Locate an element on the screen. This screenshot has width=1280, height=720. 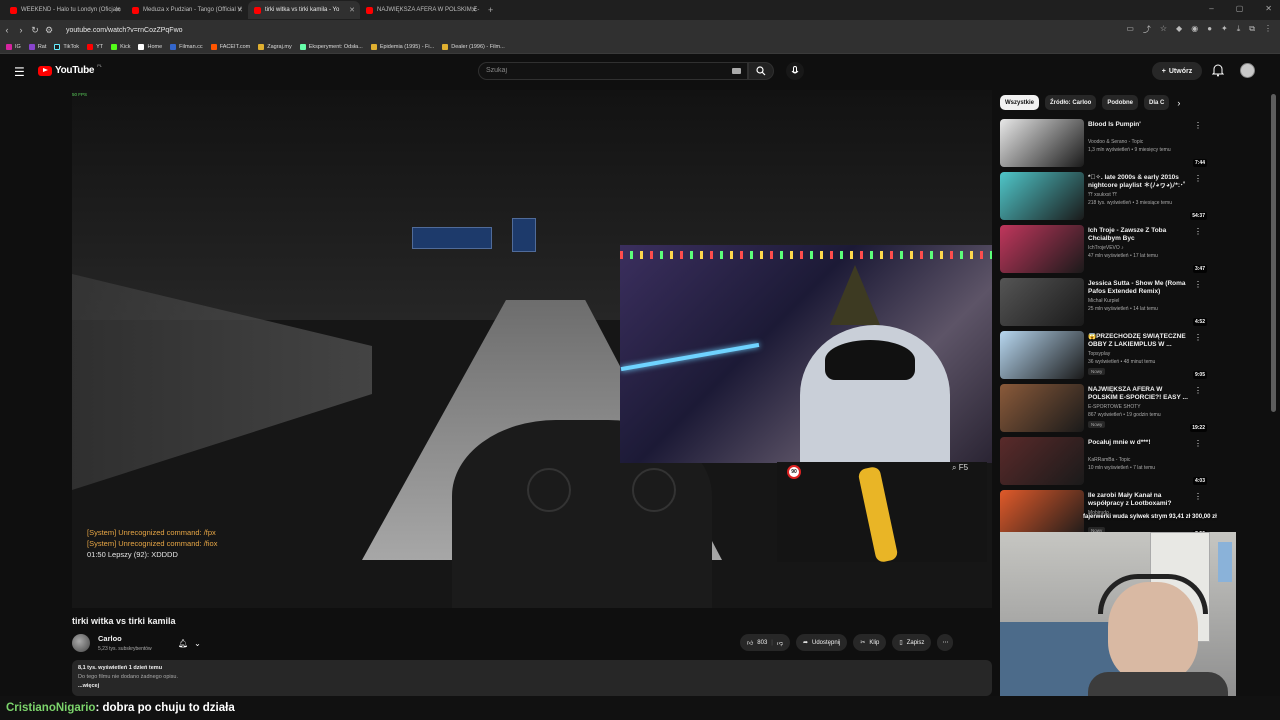
bookmark-item: Rat is located at coordinates (37, 46).